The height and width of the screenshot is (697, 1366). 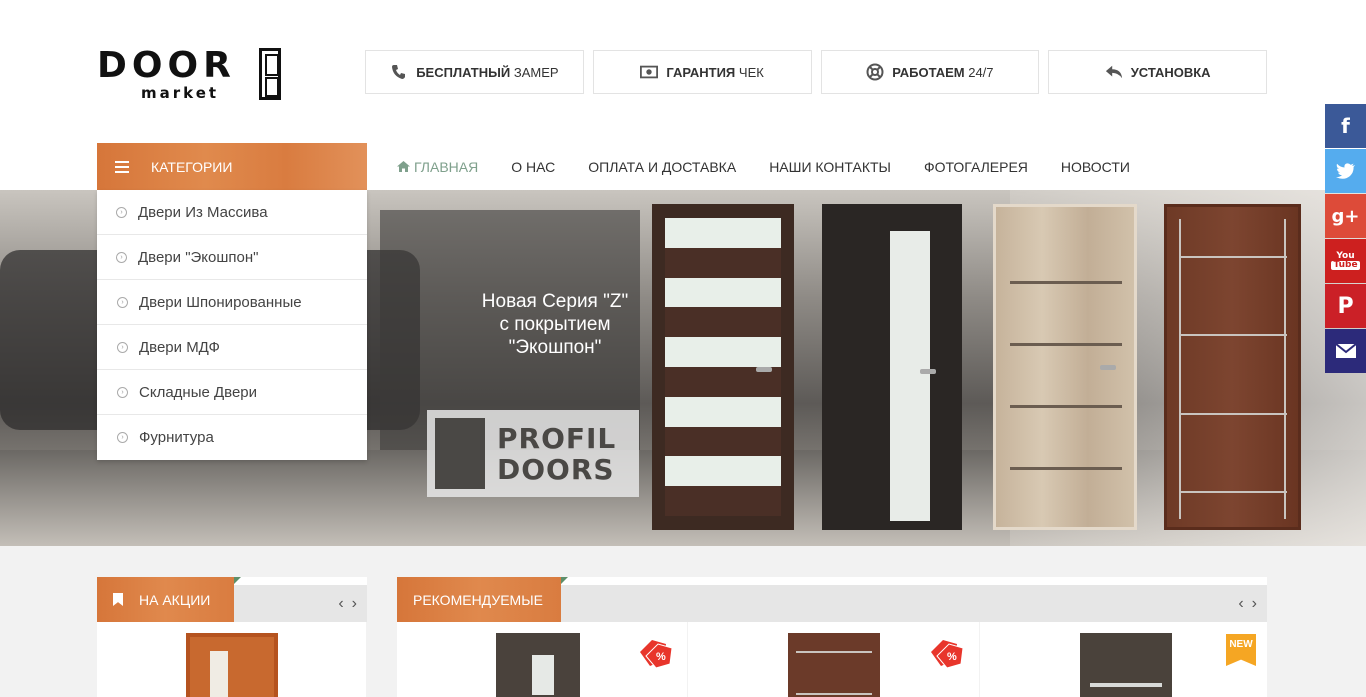 I want to click on feature-installation: УСТАНОВКА, so click(x=1157, y=72).